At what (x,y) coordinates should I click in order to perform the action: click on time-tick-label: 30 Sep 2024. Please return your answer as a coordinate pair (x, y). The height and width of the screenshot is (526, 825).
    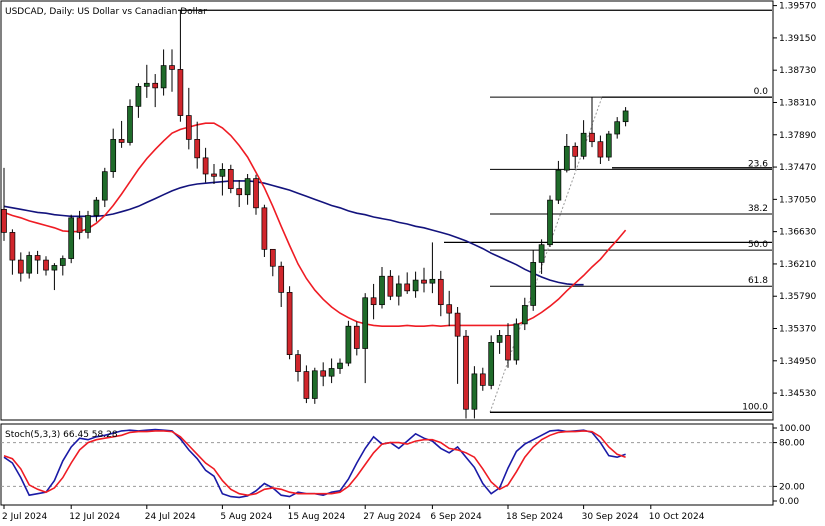
    Looking at the image, I should click on (610, 517).